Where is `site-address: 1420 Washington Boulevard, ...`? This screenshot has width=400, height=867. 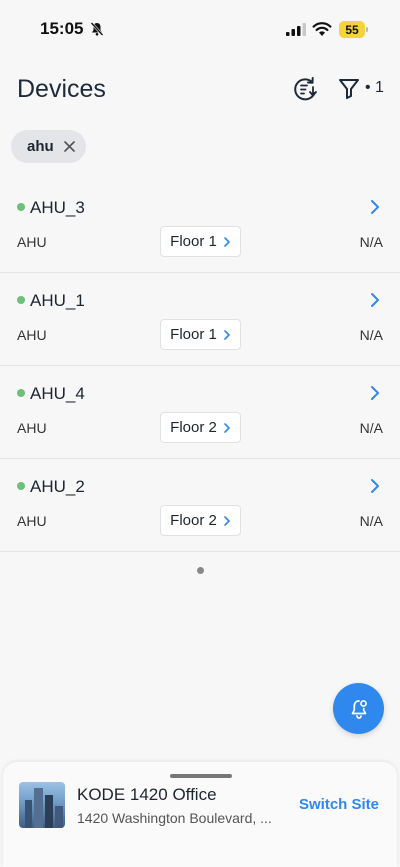
site-address: 1420 Washington Boulevard, ... is located at coordinates (174, 818).